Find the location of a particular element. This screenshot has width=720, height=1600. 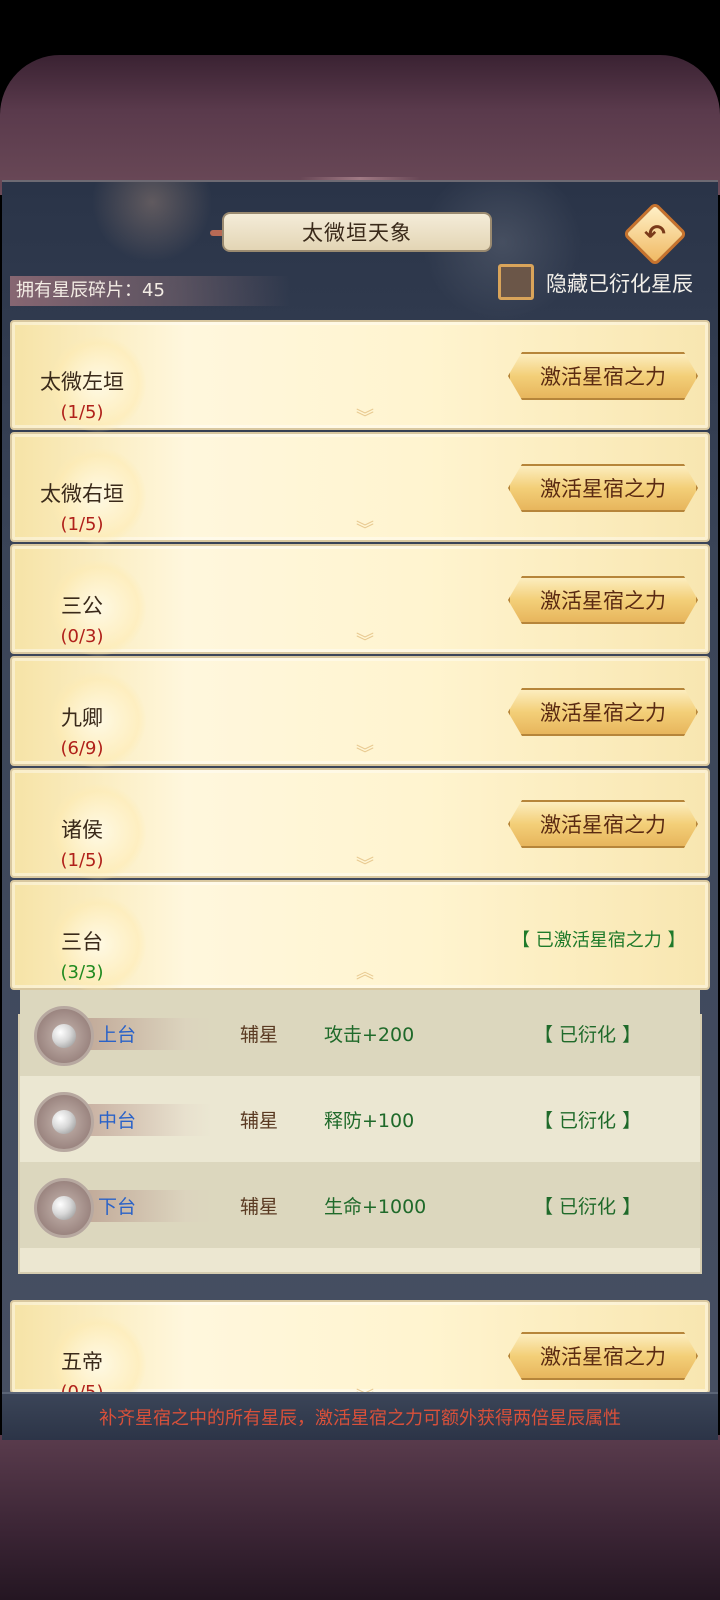

constellation-name: 太微左垣 is located at coordinates (82, 382).